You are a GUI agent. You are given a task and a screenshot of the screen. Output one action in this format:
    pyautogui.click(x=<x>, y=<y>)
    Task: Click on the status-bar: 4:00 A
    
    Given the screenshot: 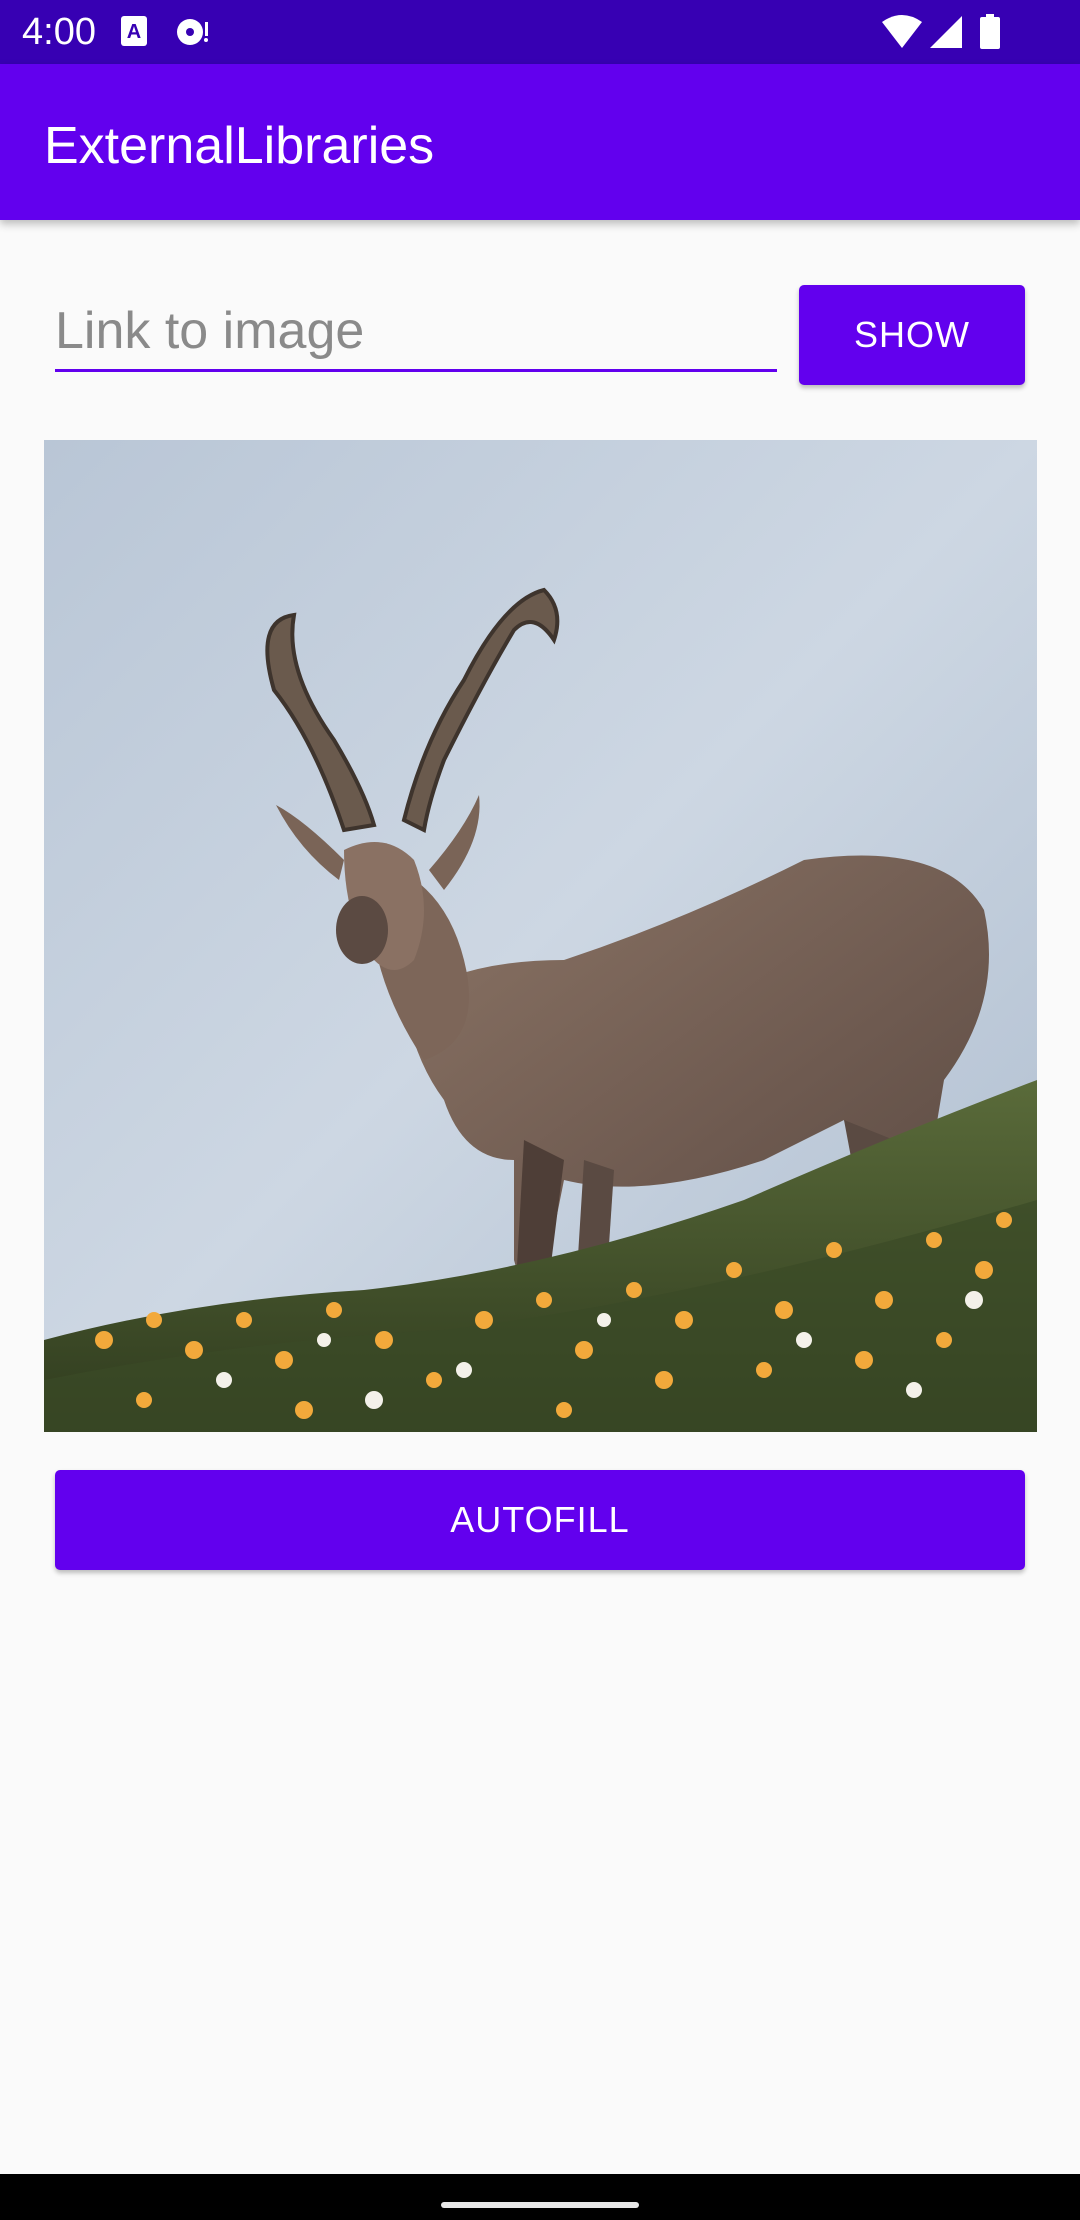 What is the action you would take?
    pyautogui.click(x=540, y=32)
    